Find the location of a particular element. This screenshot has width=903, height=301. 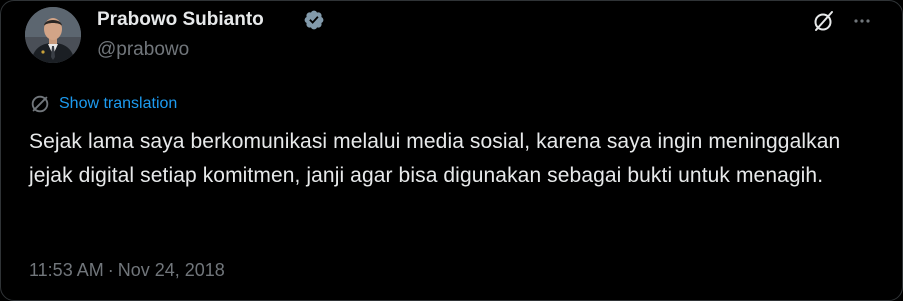

show-translation-link: Show translation is located at coordinates (103, 104).